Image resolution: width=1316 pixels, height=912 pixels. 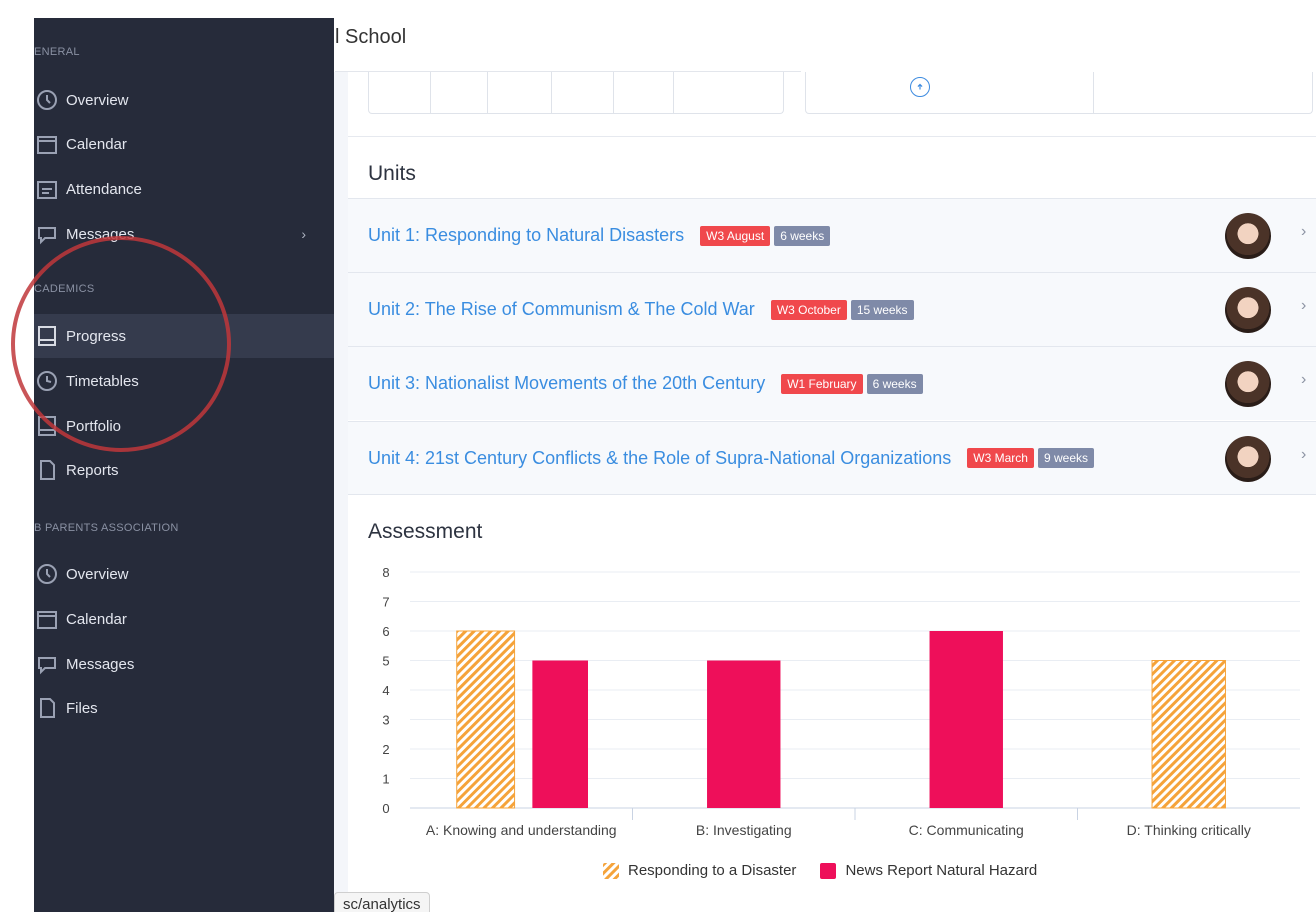 I want to click on y-tick-label: 0, so click(x=385, y=808).